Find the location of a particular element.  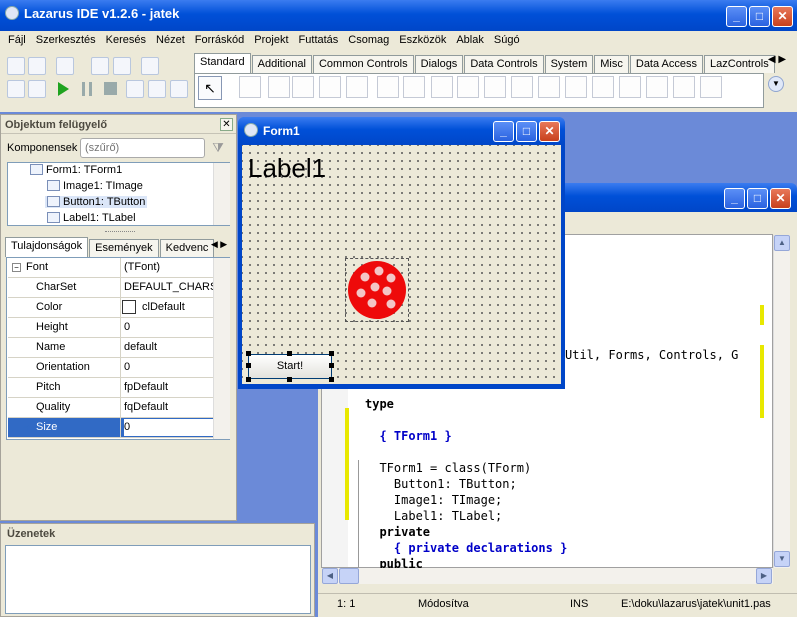

menu-item: Súgó is located at coordinates (508, 41).